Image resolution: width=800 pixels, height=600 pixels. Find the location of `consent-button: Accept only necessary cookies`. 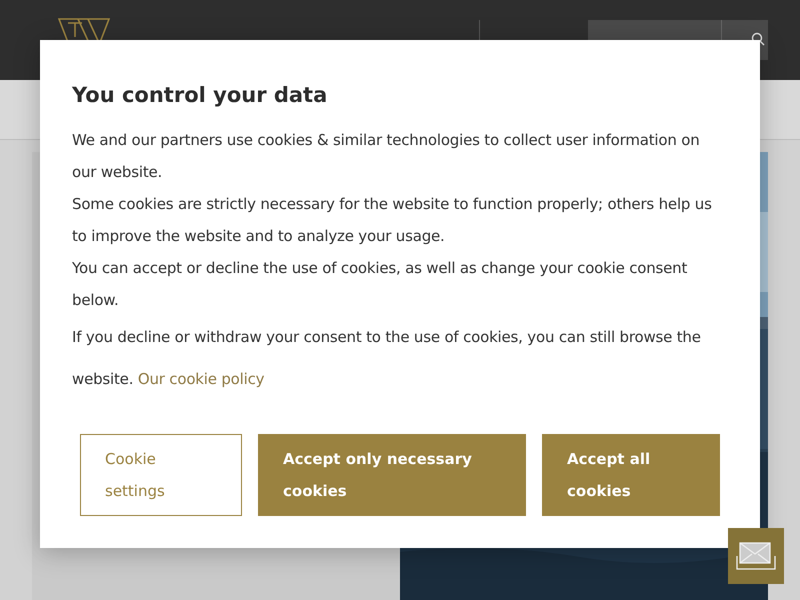

consent-button: Accept only necessary cookies is located at coordinates (392, 475).